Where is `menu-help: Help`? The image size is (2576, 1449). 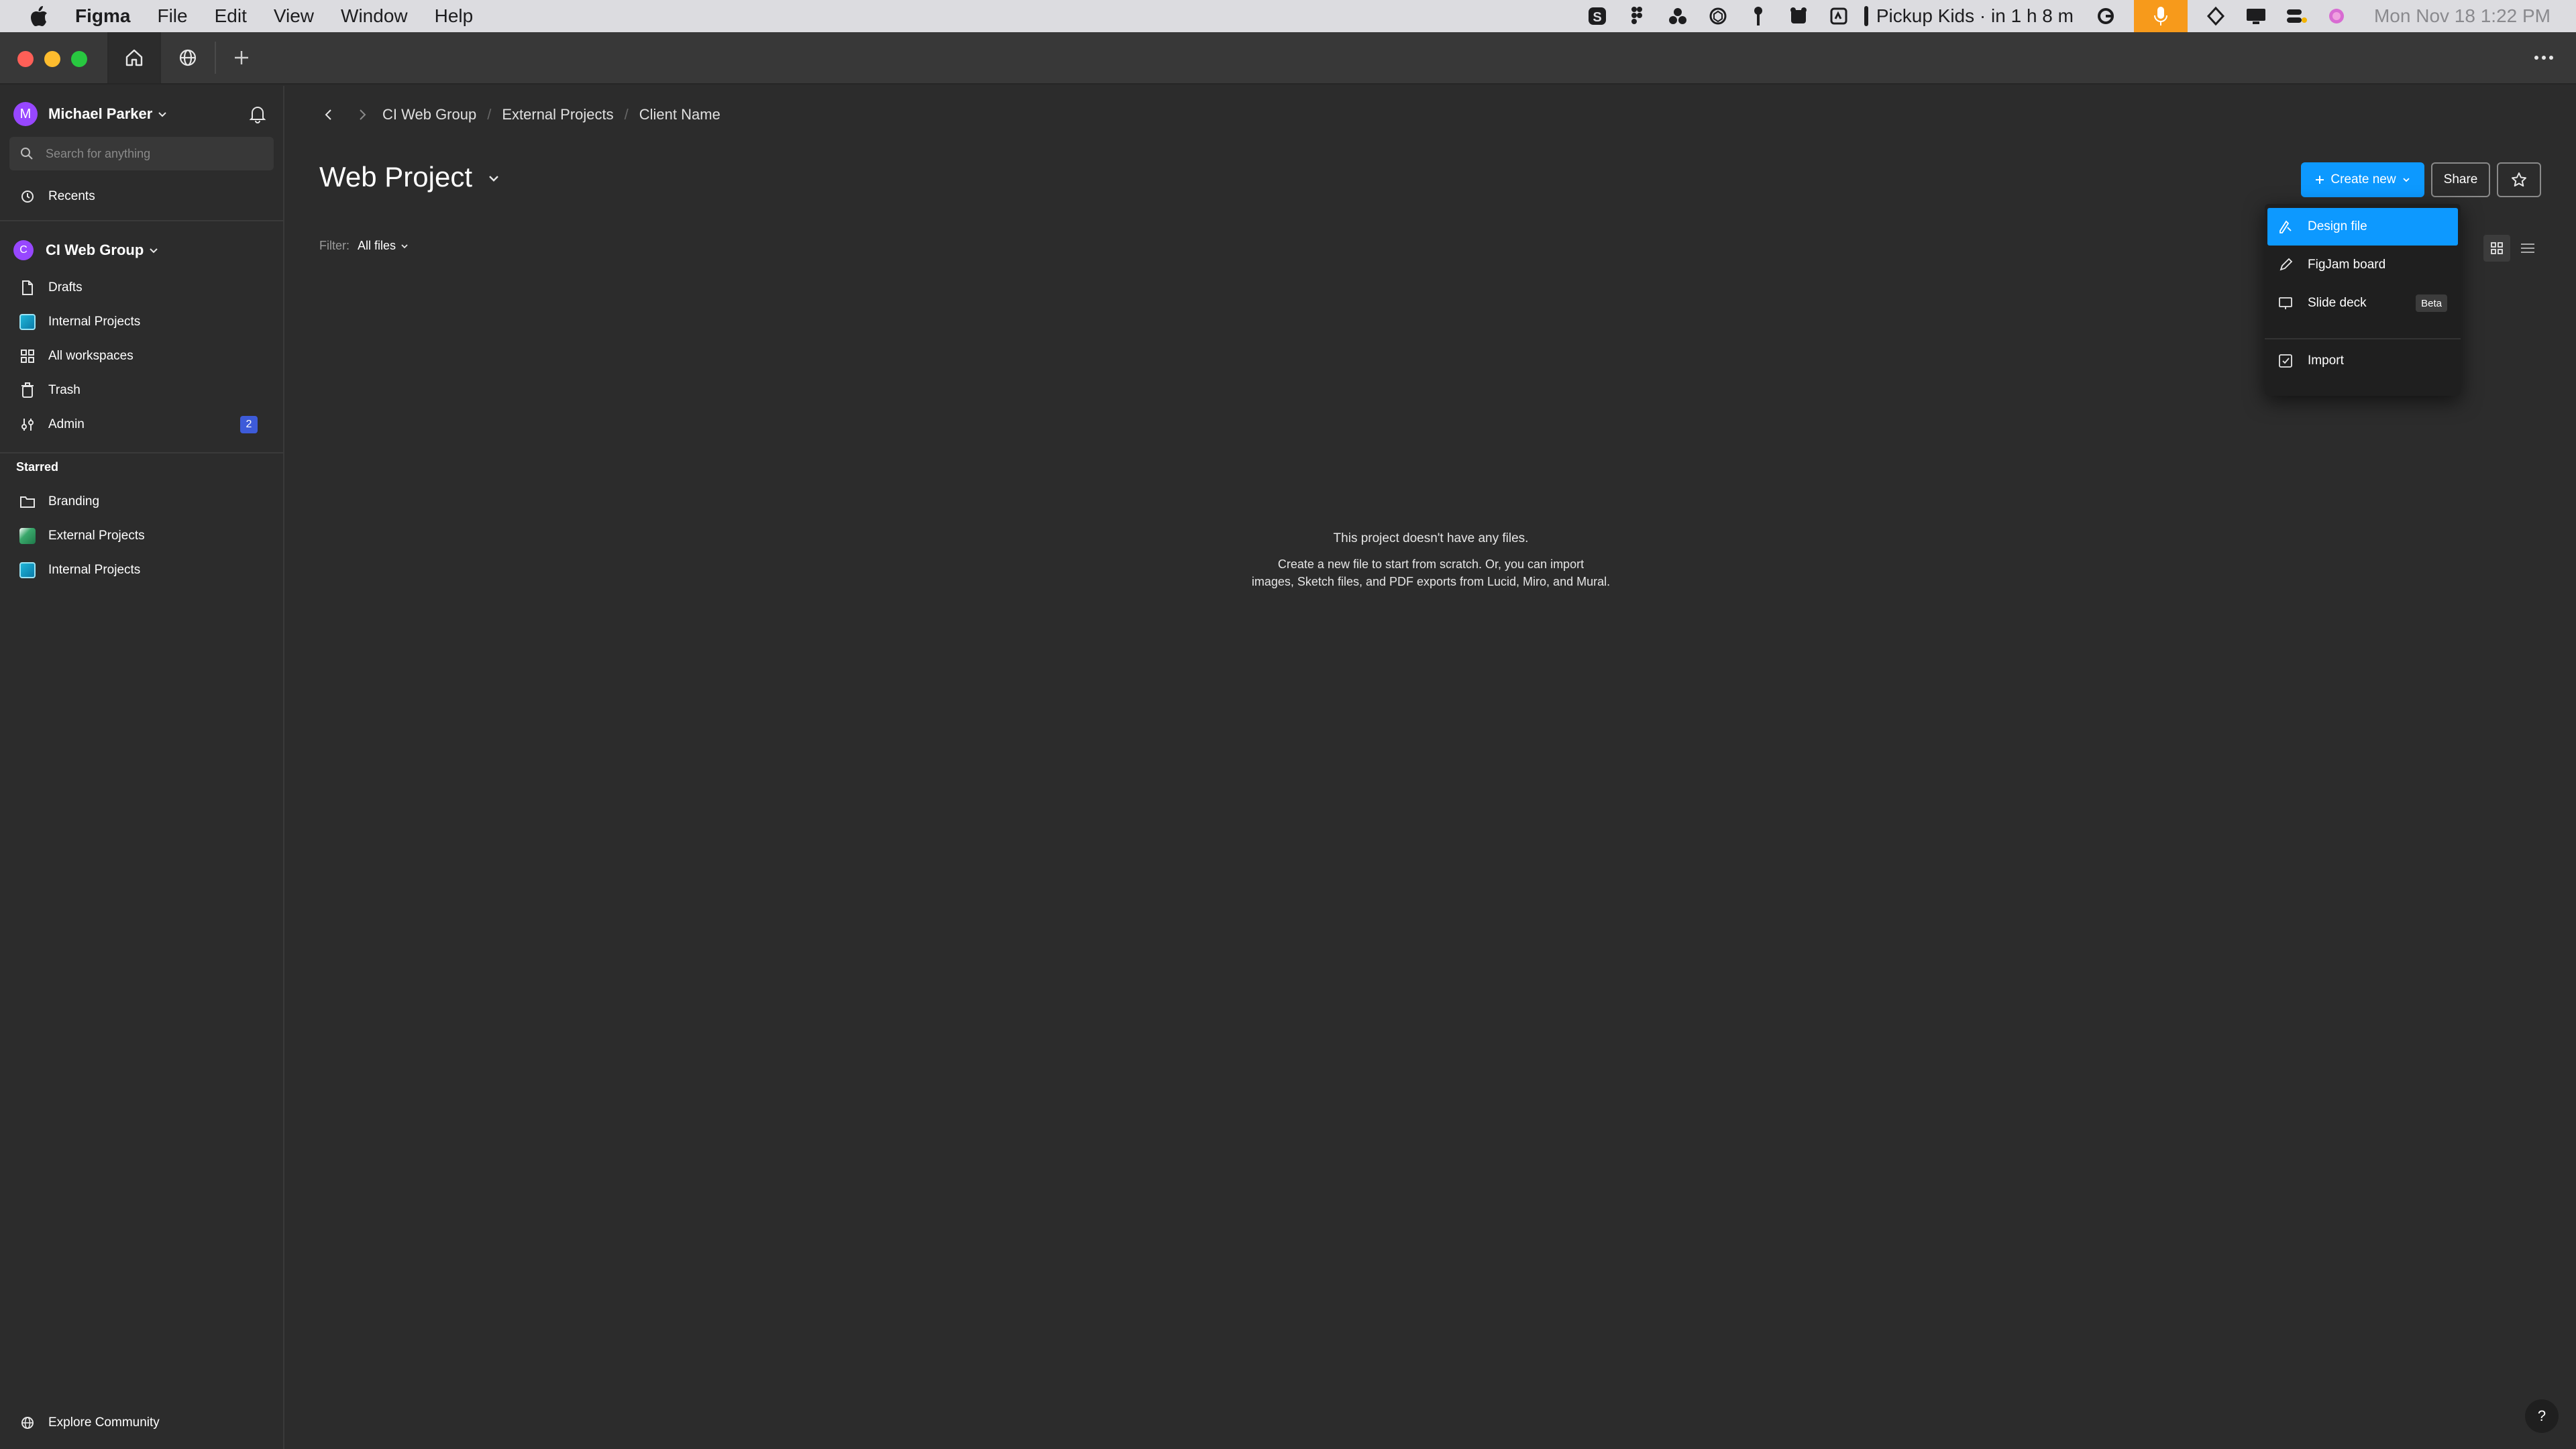 menu-help: Help is located at coordinates (454, 16).